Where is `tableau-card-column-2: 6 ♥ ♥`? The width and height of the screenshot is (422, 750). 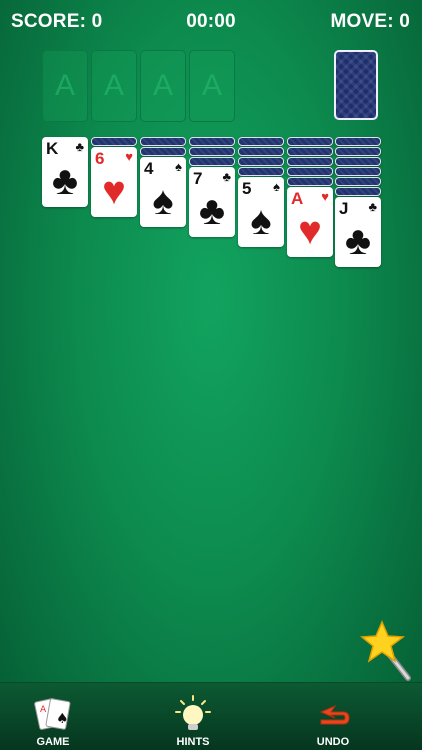
tableau-card-column-2: 6 ♥ ♥ is located at coordinates (114, 182).